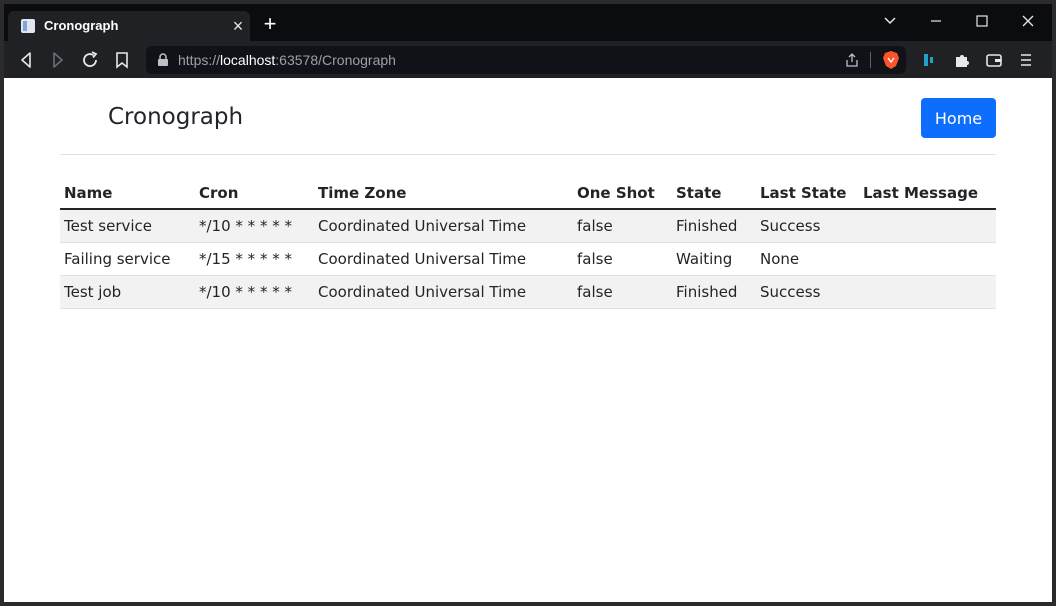 Image resolution: width=1056 pixels, height=606 pixels. What do you see at coordinates (994, 60) in the screenshot?
I see `wallet-icon` at bounding box center [994, 60].